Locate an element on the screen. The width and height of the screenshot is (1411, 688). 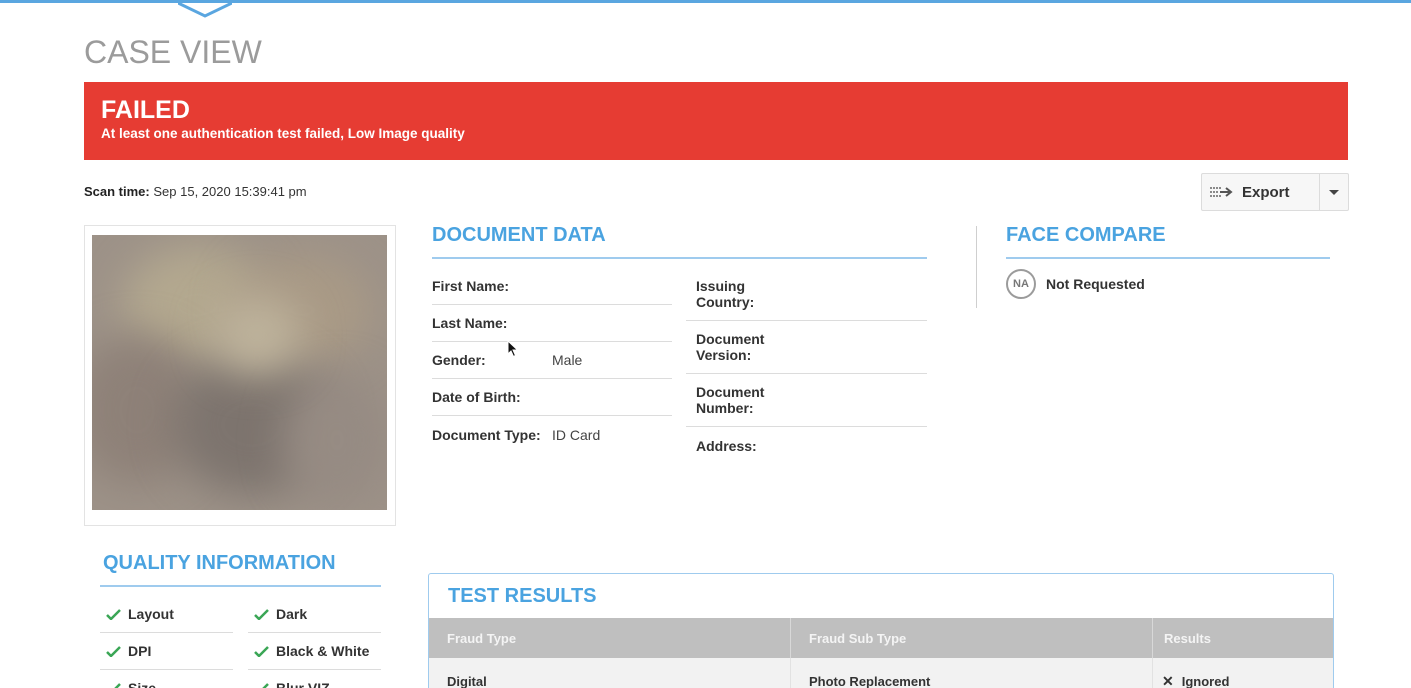
export-dropdown-toggle is located at coordinates (1334, 192).